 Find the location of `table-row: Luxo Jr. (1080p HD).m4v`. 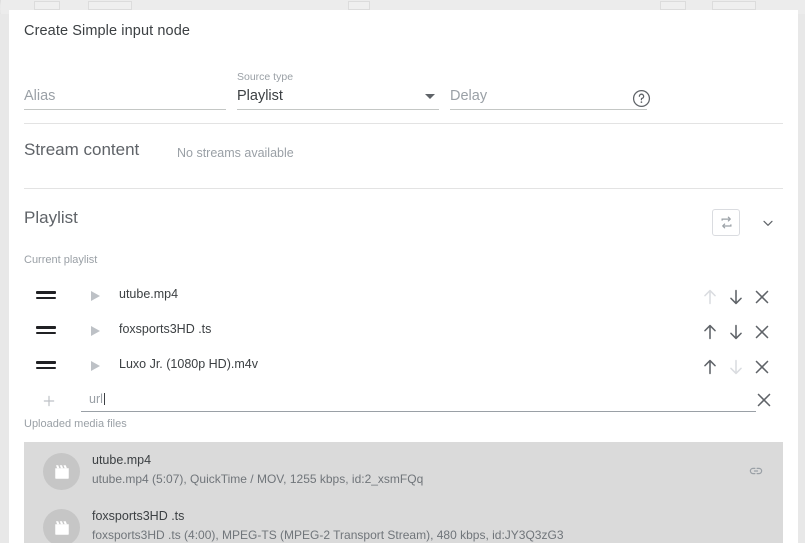

table-row: Luxo Jr. (1080p HD).m4v is located at coordinates (403, 367).